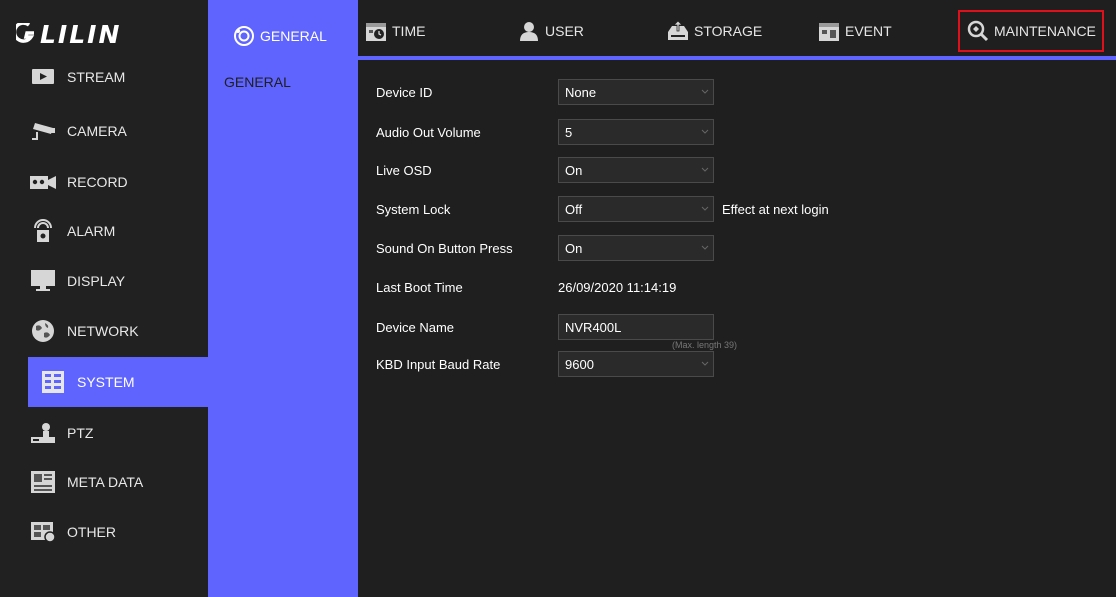  What do you see at coordinates (636, 248) in the screenshot?
I see `sound-on-button-press-select: On` at bounding box center [636, 248].